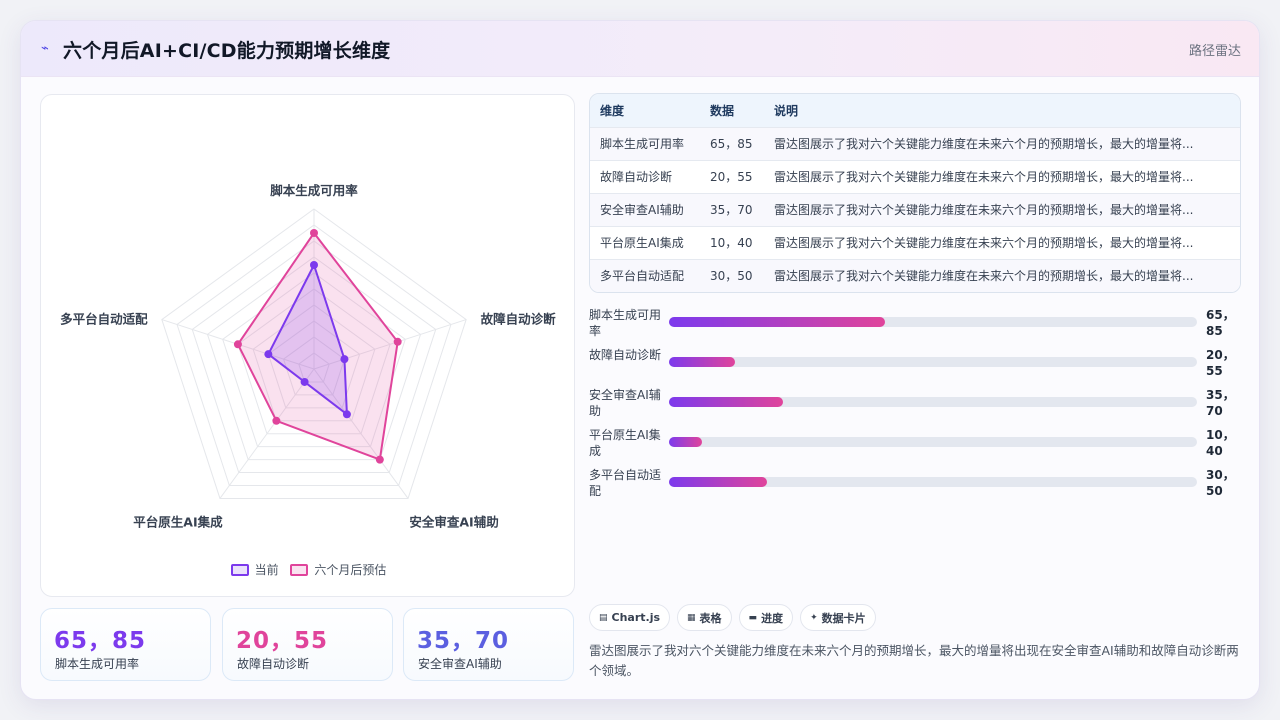 The height and width of the screenshot is (720, 1280). Describe the element at coordinates (460, 664) in the screenshot. I see `stat-label: 安全审查AI辅助` at that location.